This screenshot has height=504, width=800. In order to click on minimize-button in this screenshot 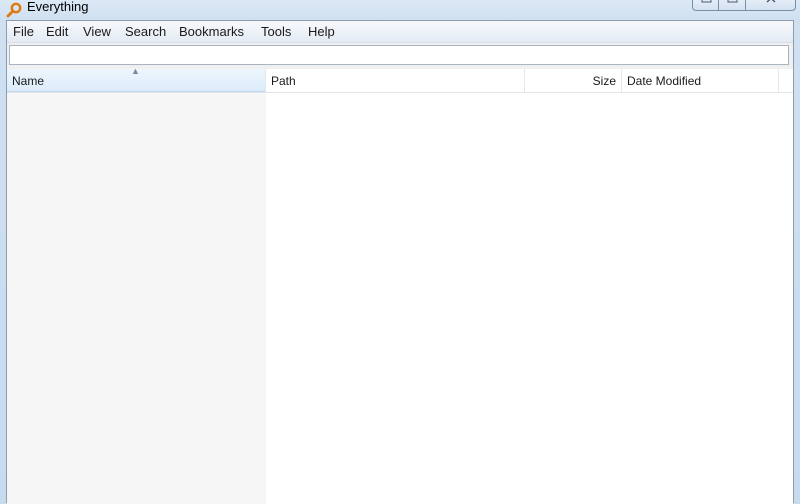, I will do `click(705, 5)`.